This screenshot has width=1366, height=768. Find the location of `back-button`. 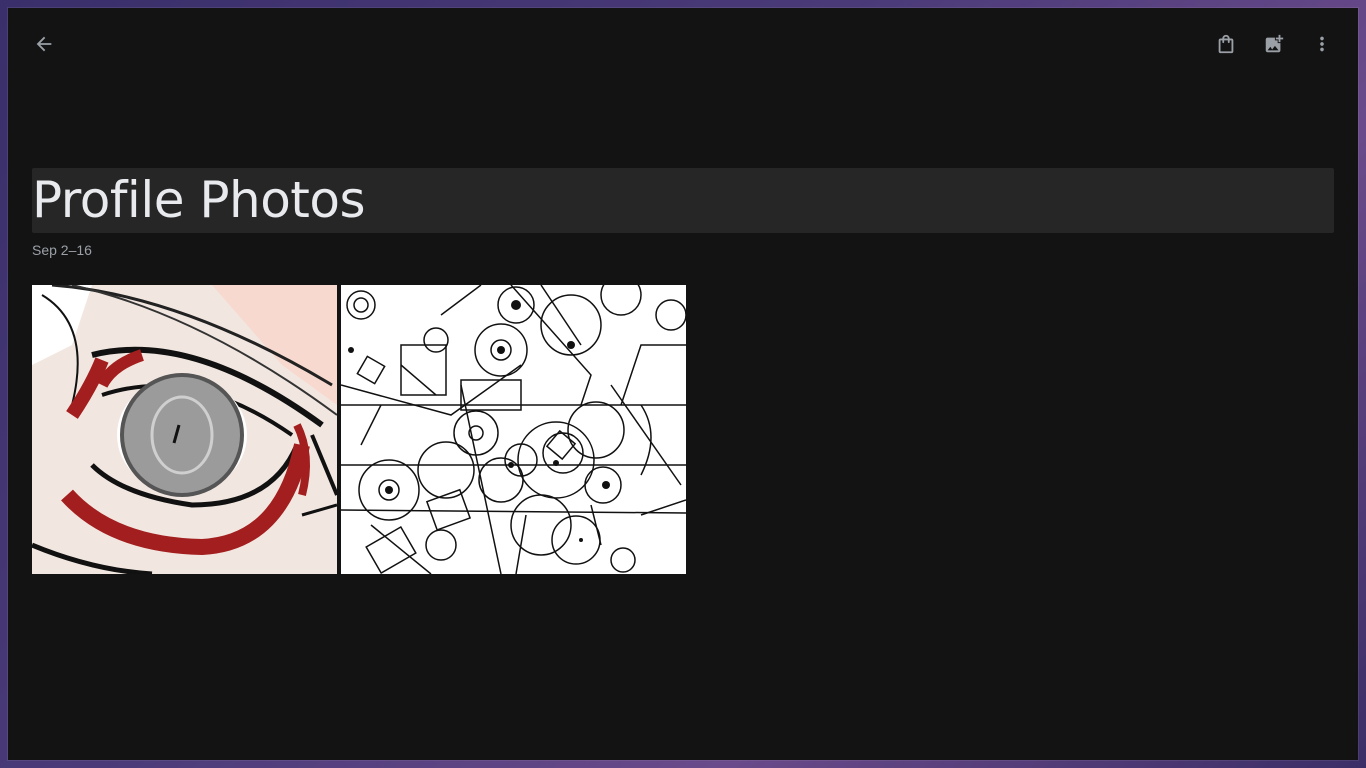

back-button is located at coordinates (44, 44).